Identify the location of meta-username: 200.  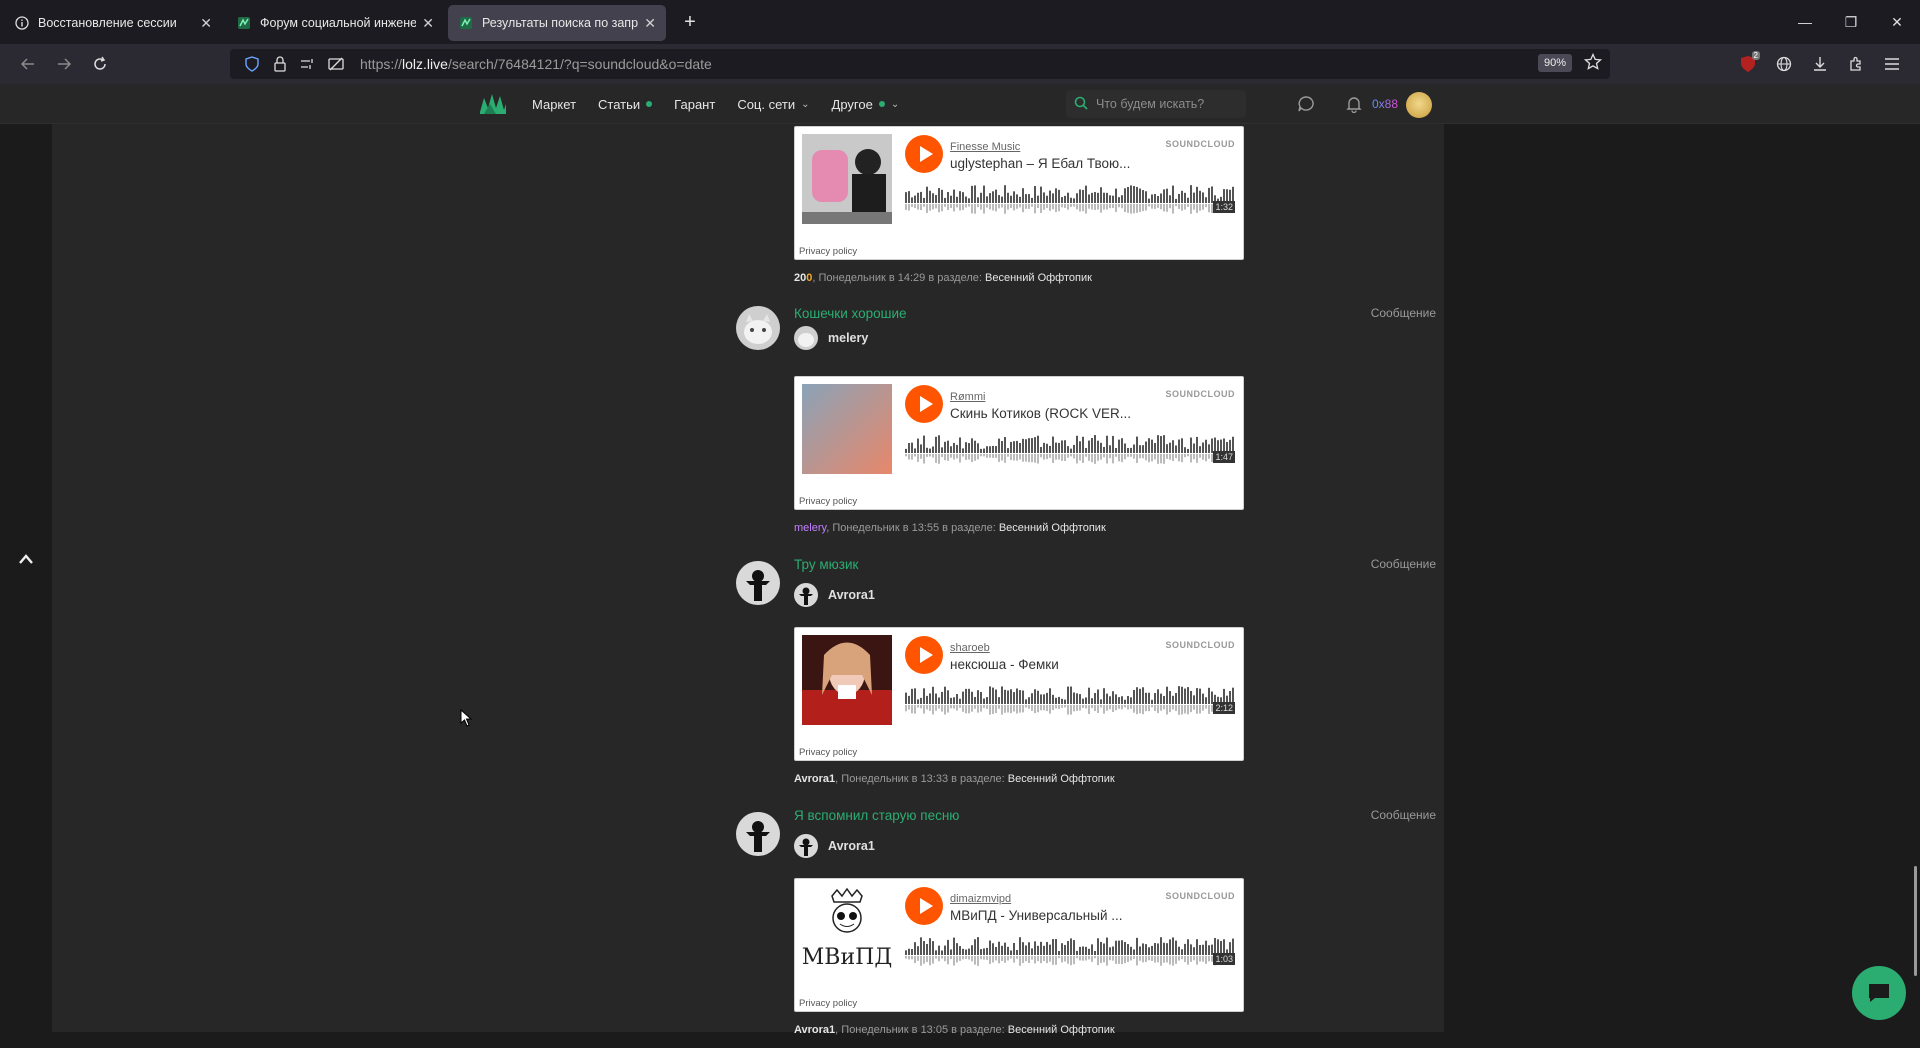
(803, 278).